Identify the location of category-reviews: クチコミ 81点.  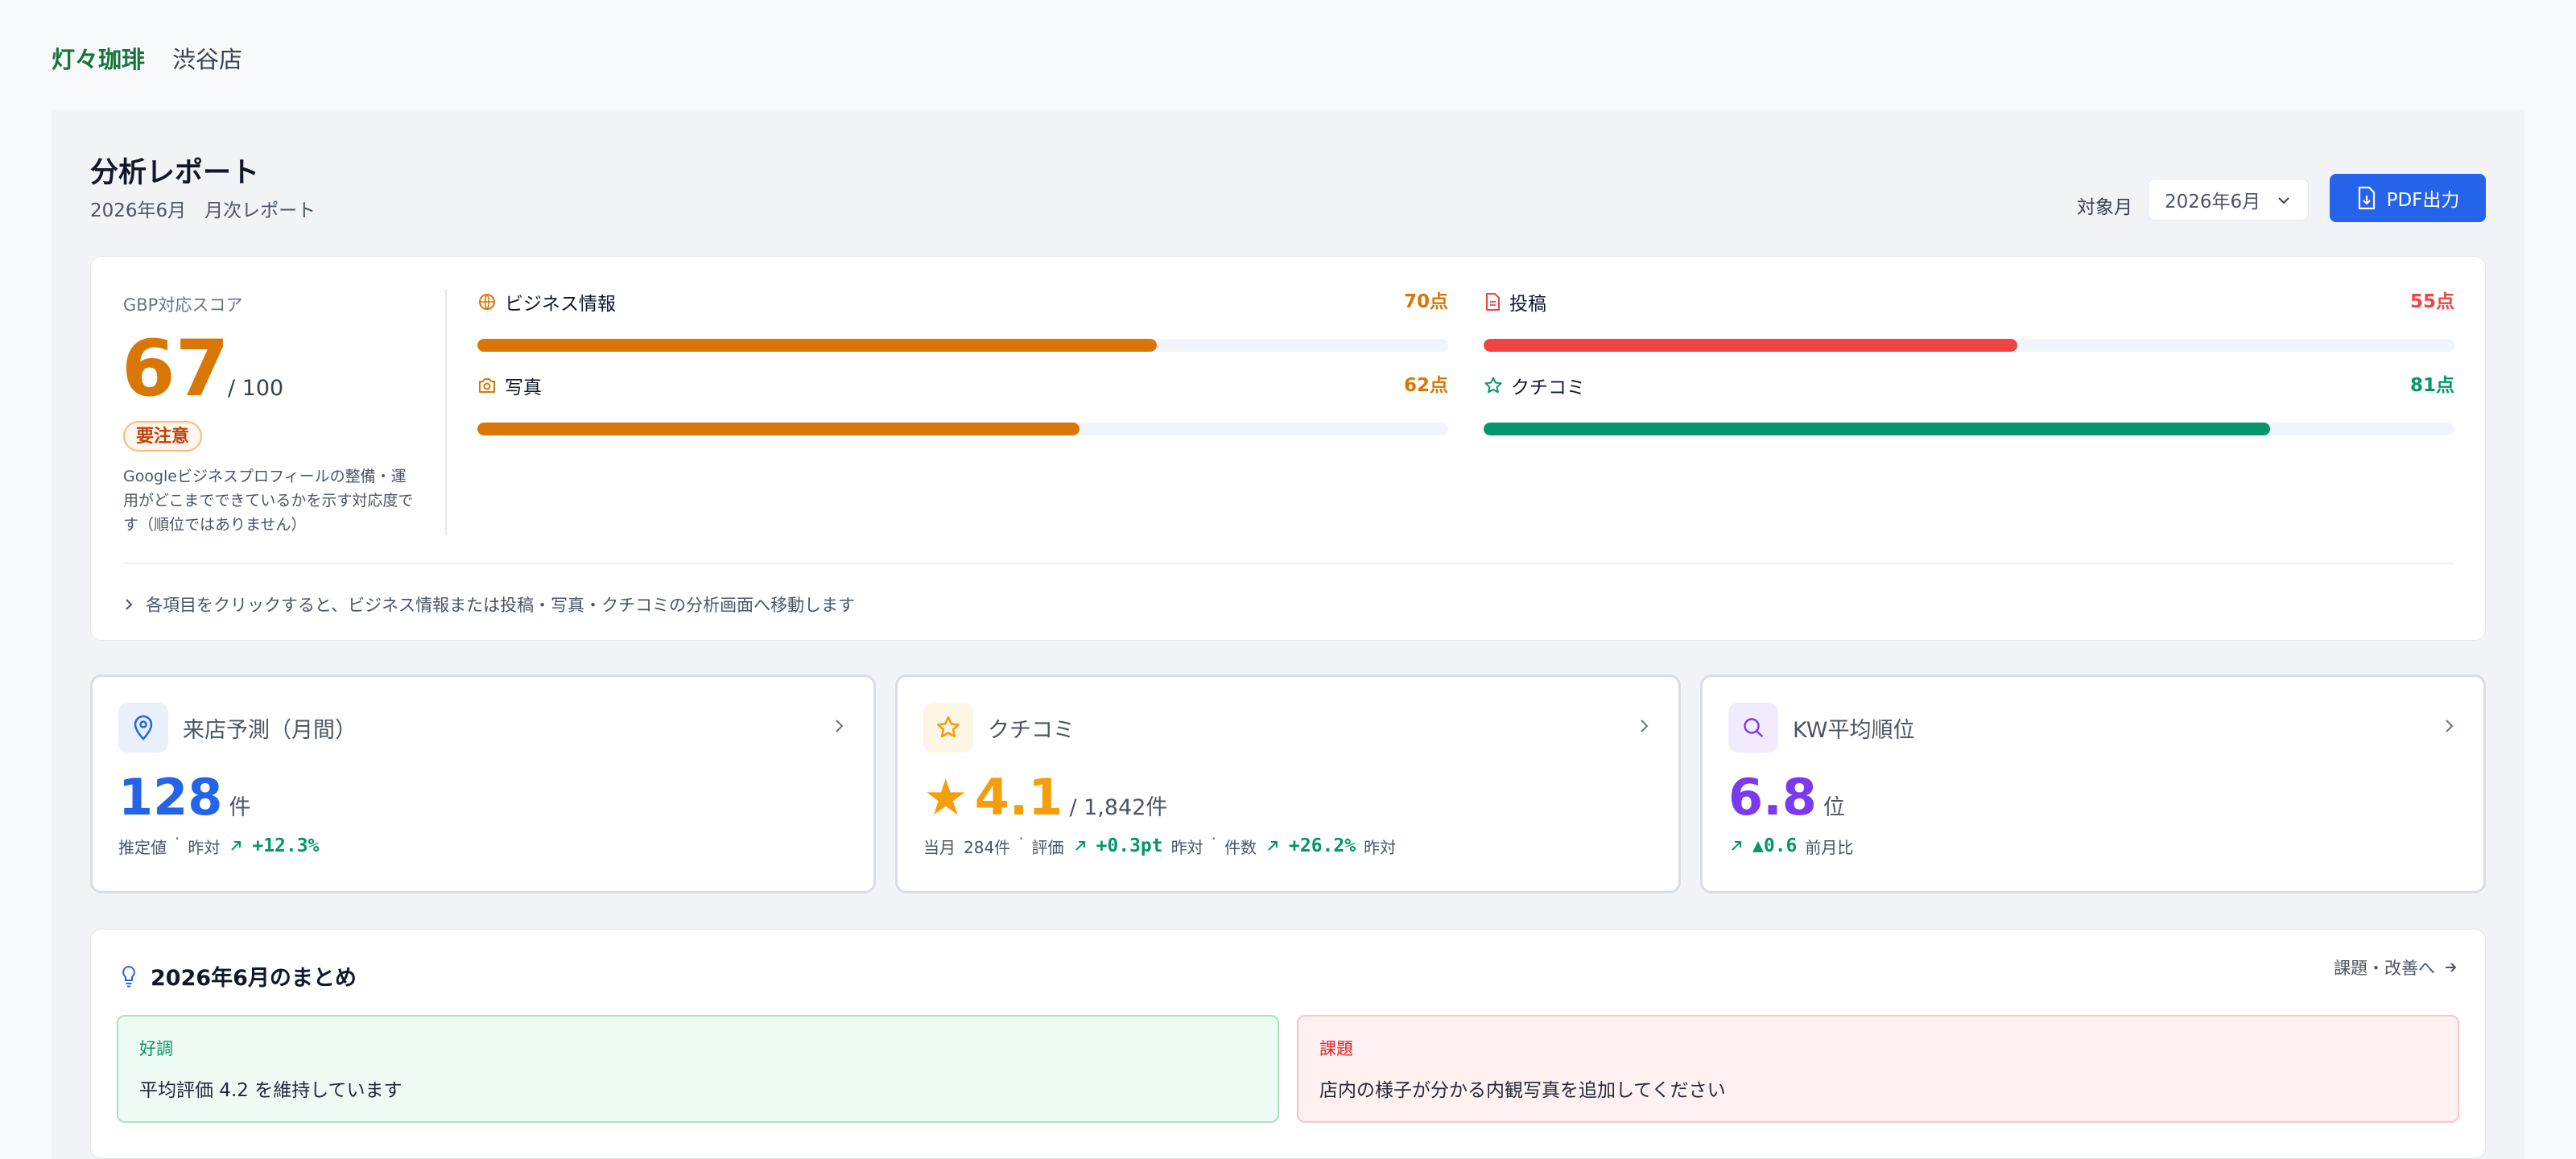
(1969, 407).